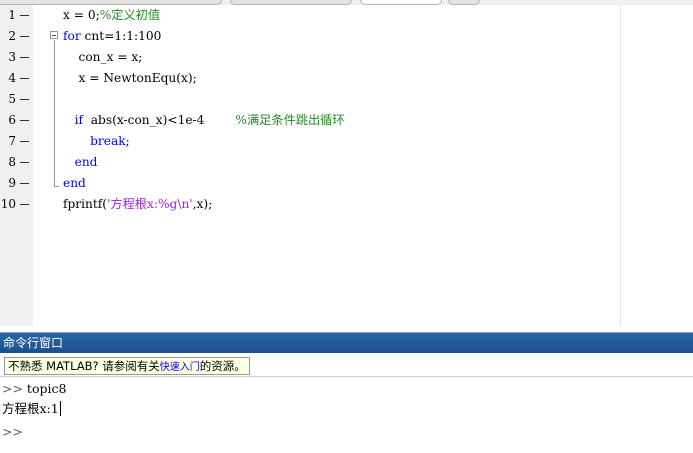 This screenshot has height=453, width=693. Describe the element at coordinates (620, 165) in the screenshot. I see `right-text-limit-line` at that location.